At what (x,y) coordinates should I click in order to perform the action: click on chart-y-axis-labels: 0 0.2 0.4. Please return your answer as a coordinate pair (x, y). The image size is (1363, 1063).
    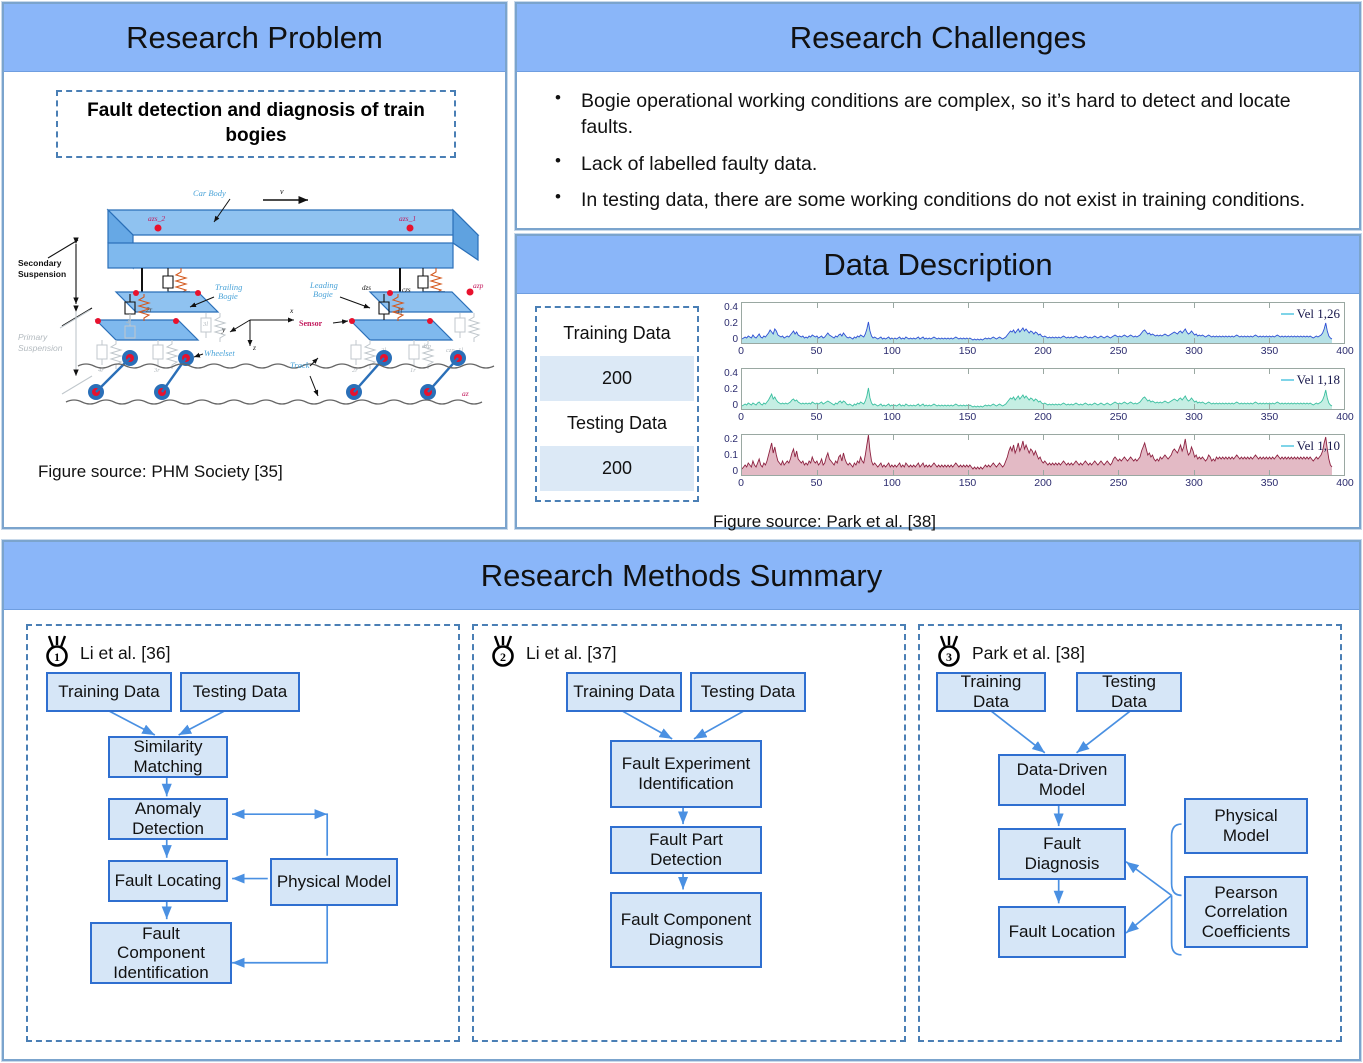
    Looking at the image, I should click on (726, 388).